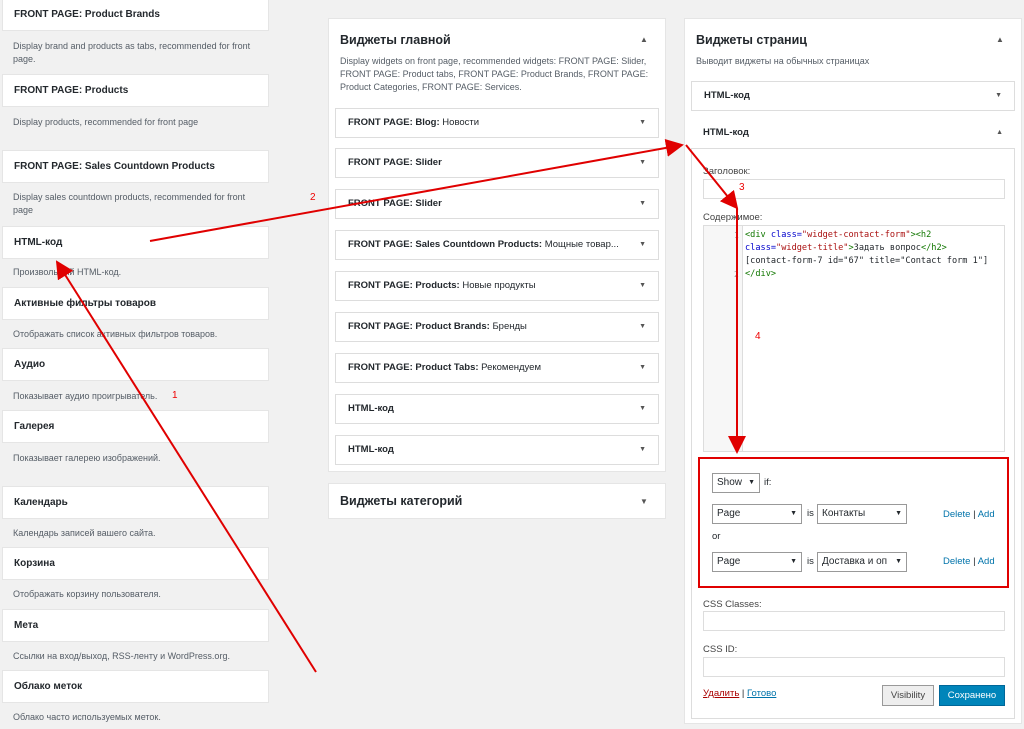  I want to click on widget-title: FRONT PAGE: Blog:, so click(394, 122).